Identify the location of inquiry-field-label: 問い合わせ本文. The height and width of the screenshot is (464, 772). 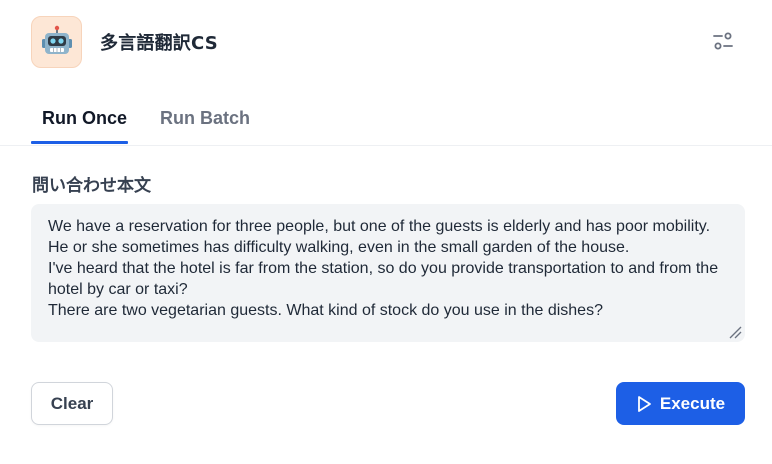
(91, 186).